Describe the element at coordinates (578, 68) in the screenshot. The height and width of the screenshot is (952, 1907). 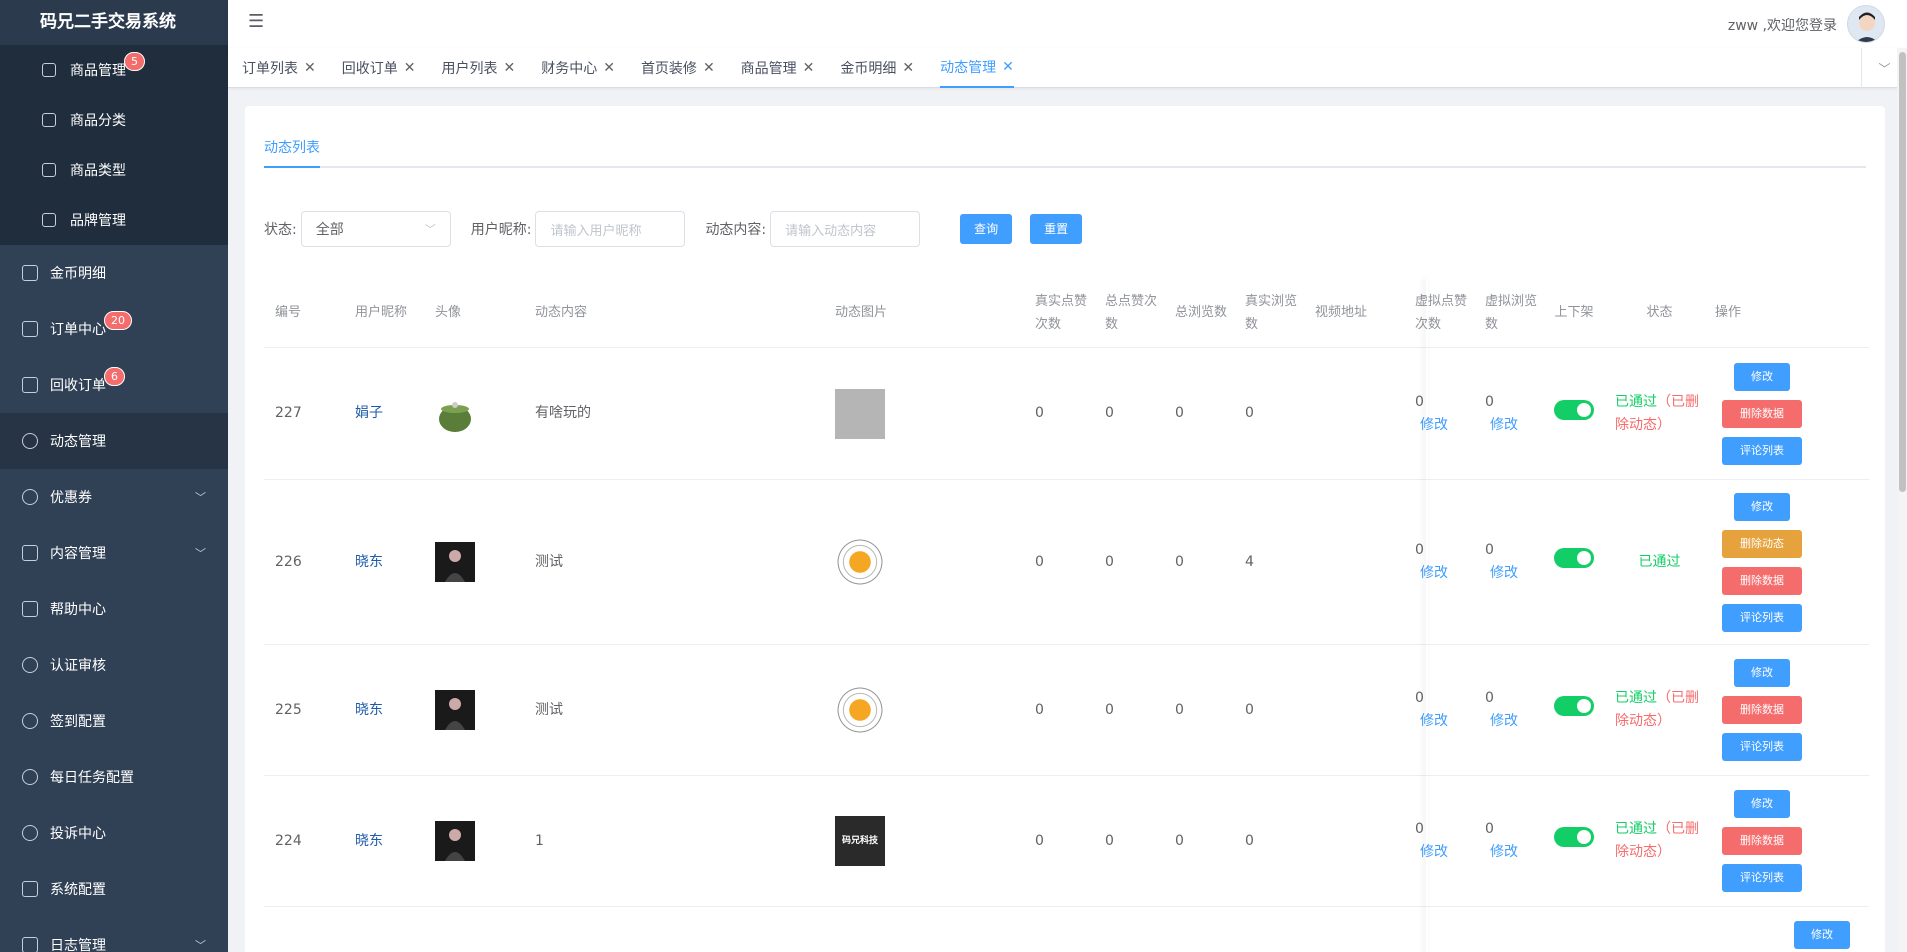
I see `tag-finance: 财务中心 ✕` at that location.